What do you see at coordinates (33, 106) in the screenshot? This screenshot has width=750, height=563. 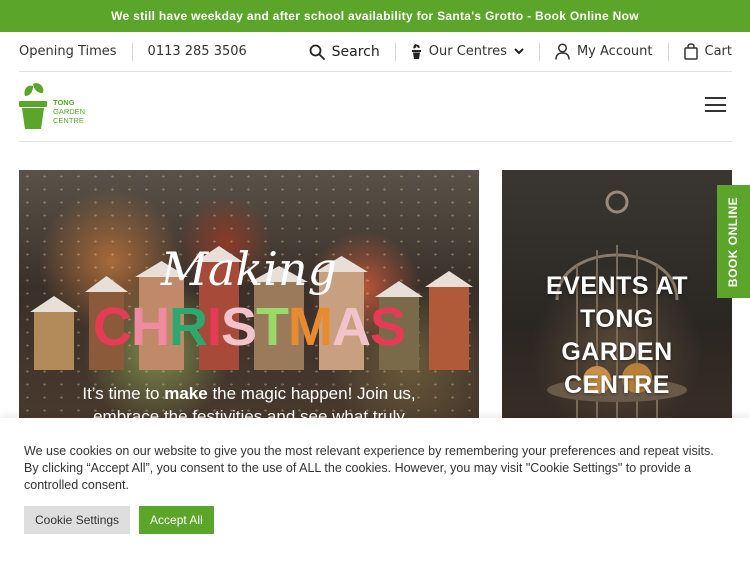 I see `plant-pot-logo-icon` at bounding box center [33, 106].